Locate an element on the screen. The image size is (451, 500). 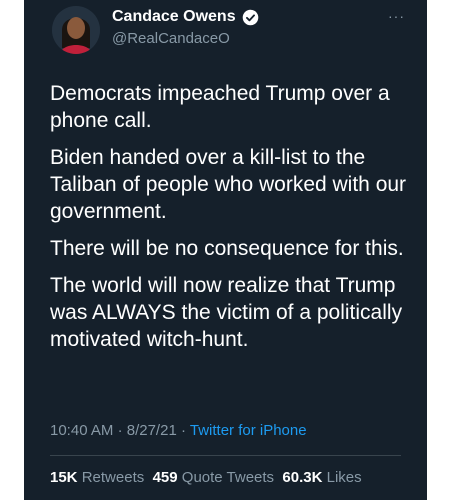
author-name: Candace Owens is located at coordinates (174, 17).